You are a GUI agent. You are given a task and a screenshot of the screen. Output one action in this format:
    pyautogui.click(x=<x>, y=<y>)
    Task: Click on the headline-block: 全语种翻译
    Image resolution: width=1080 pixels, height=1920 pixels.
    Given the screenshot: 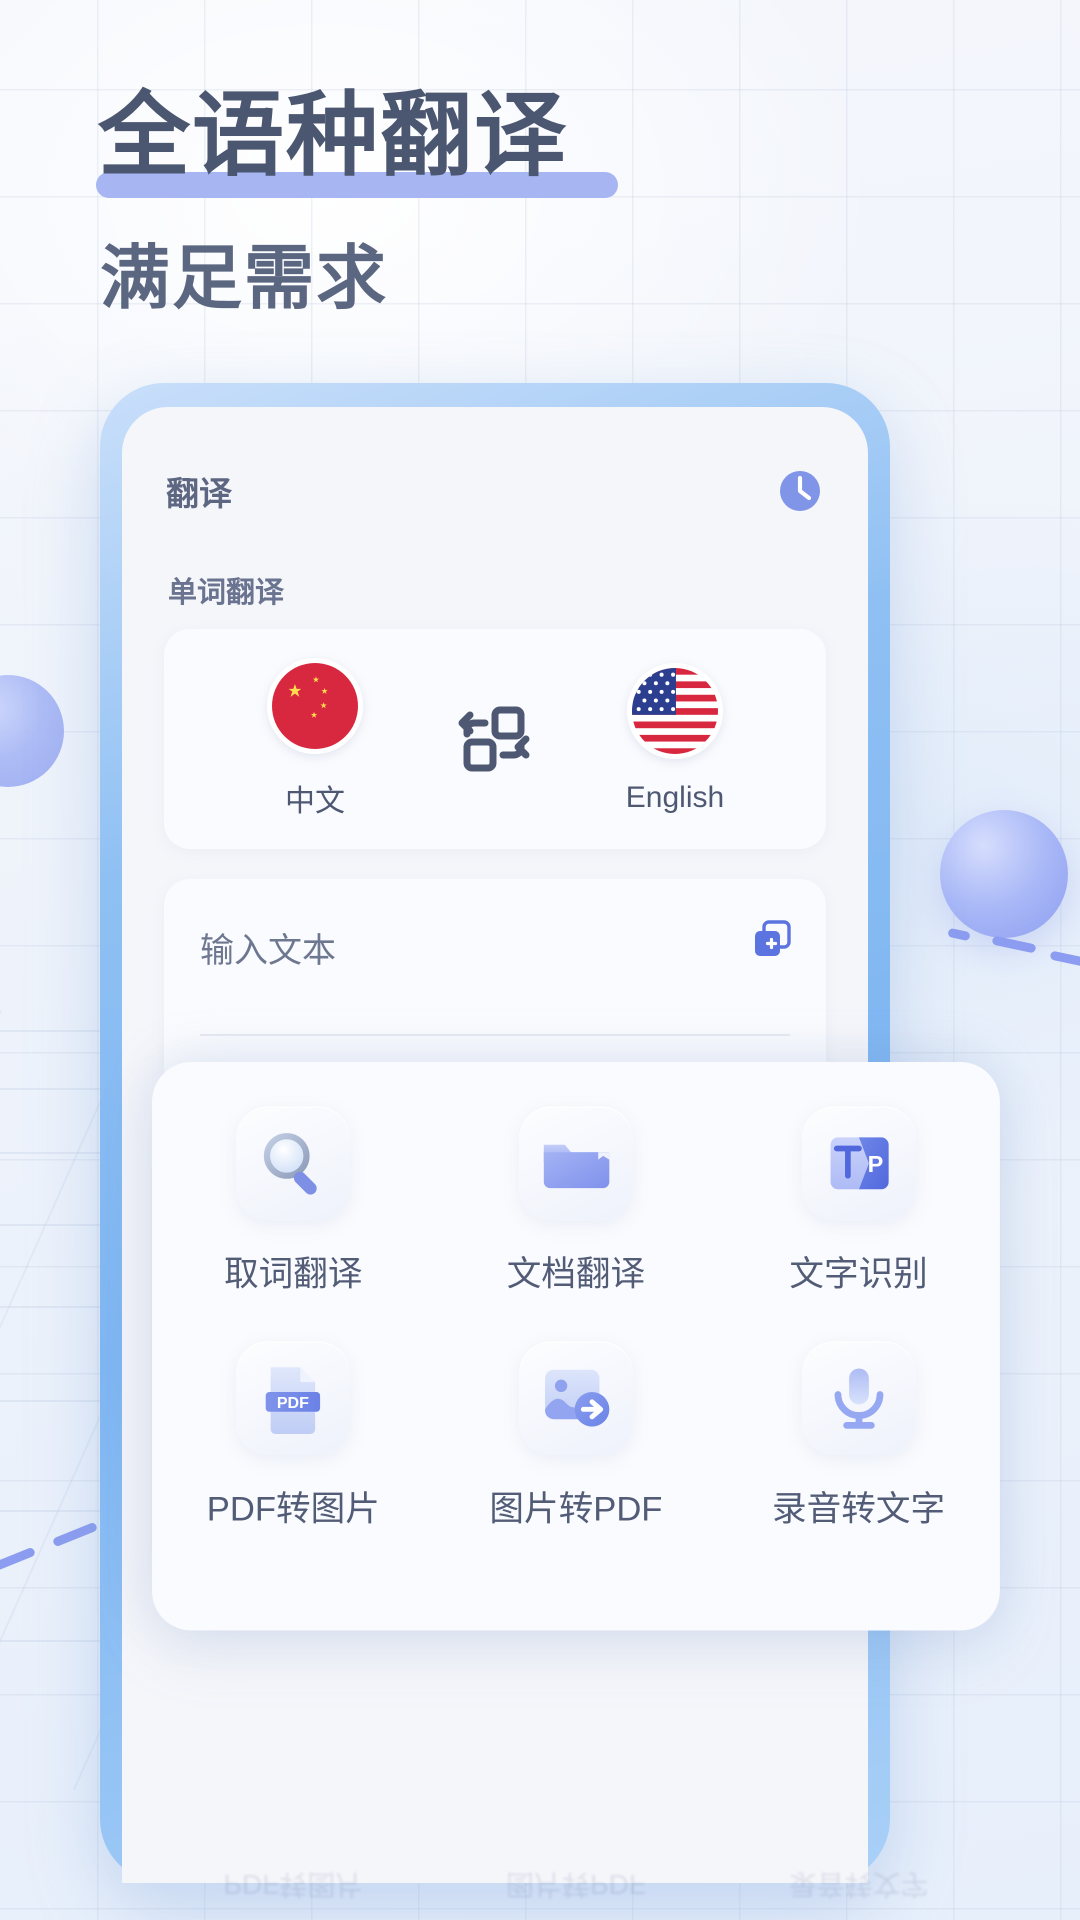 What is the action you would take?
    pyautogui.click(x=333, y=136)
    